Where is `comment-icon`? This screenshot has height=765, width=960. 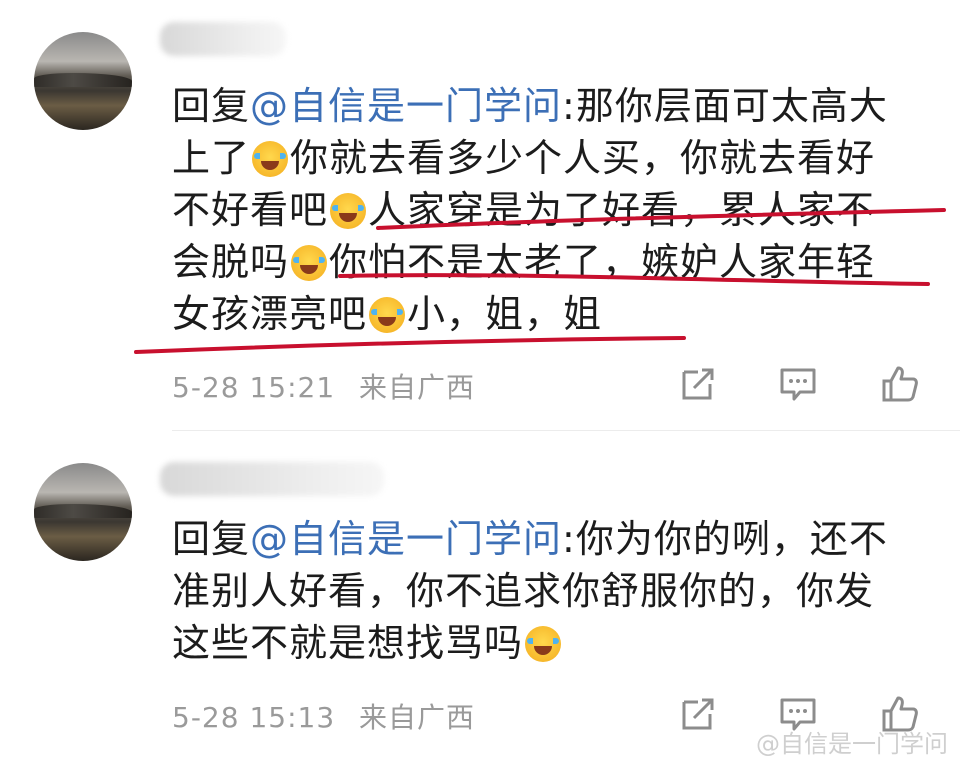 comment-icon is located at coordinates (798, 384).